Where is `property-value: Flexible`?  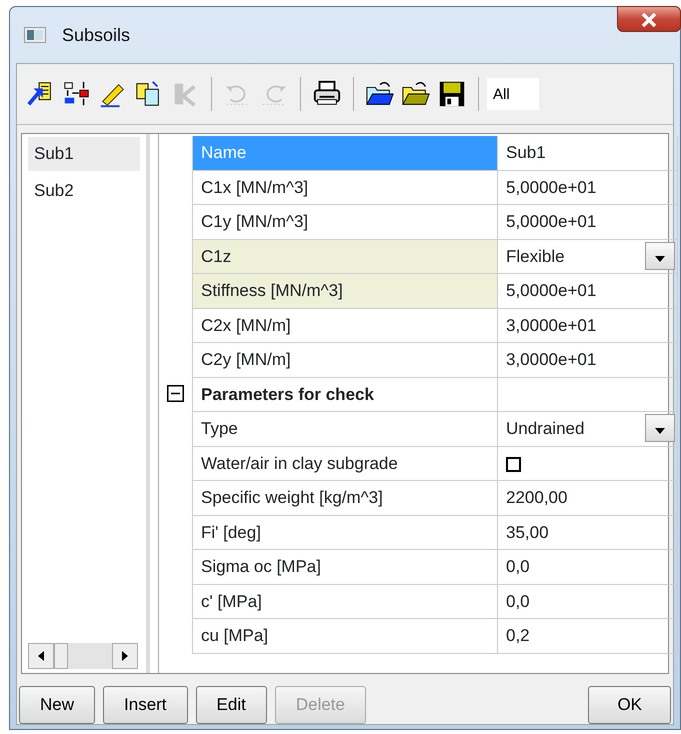 property-value: Flexible is located at coordinates (535, 256).